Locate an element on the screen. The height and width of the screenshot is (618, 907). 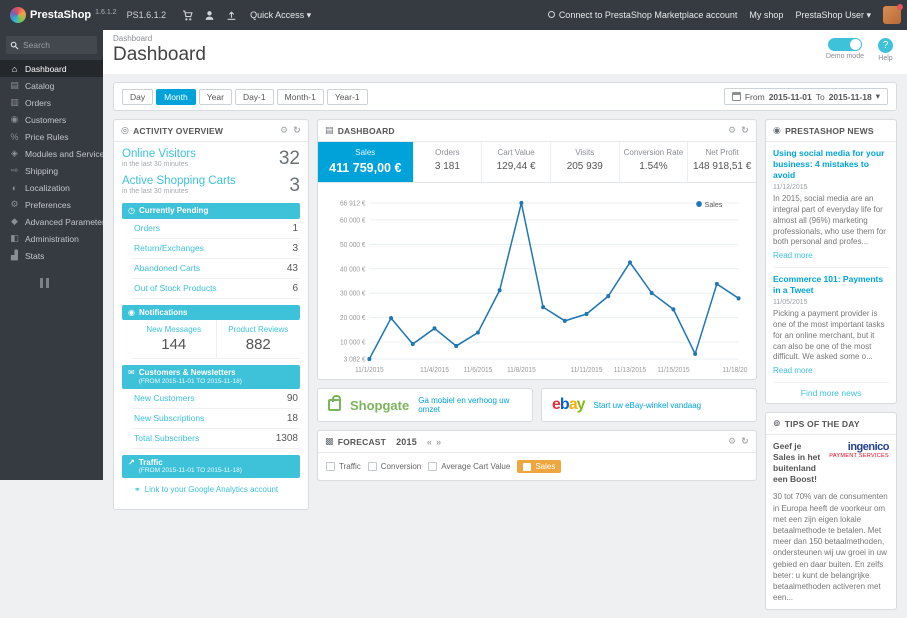
search-input is located at coordinates (55, 45).